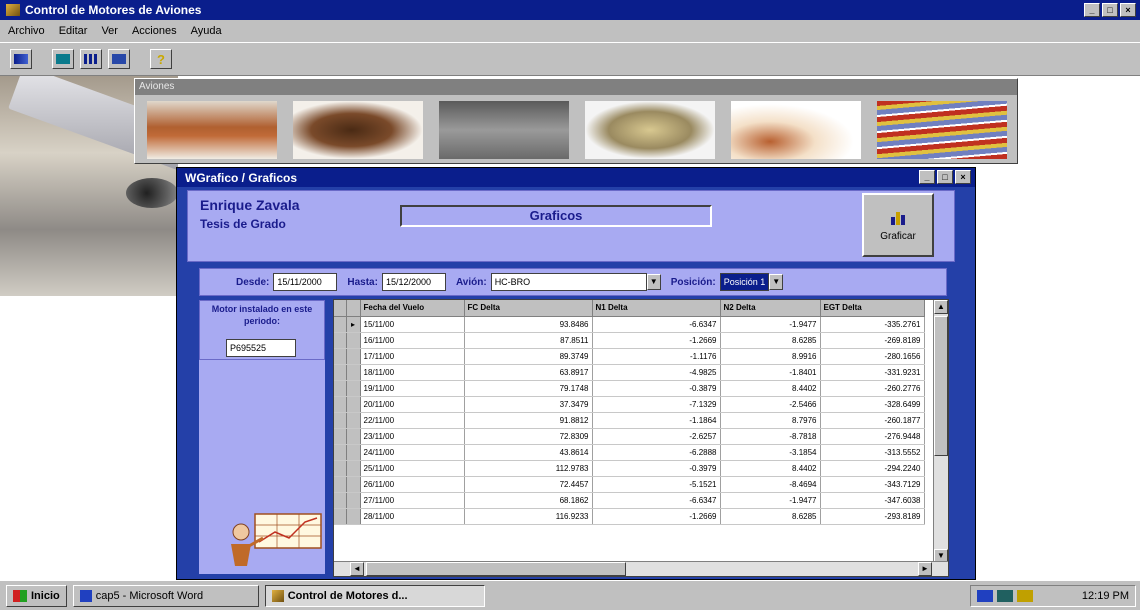 The image size is (1140, 610). What do you see at coordinates (872, 324) in the screenshot?
I see `cell-egt-delta: -335.2761` at bounding box center [872, 324].